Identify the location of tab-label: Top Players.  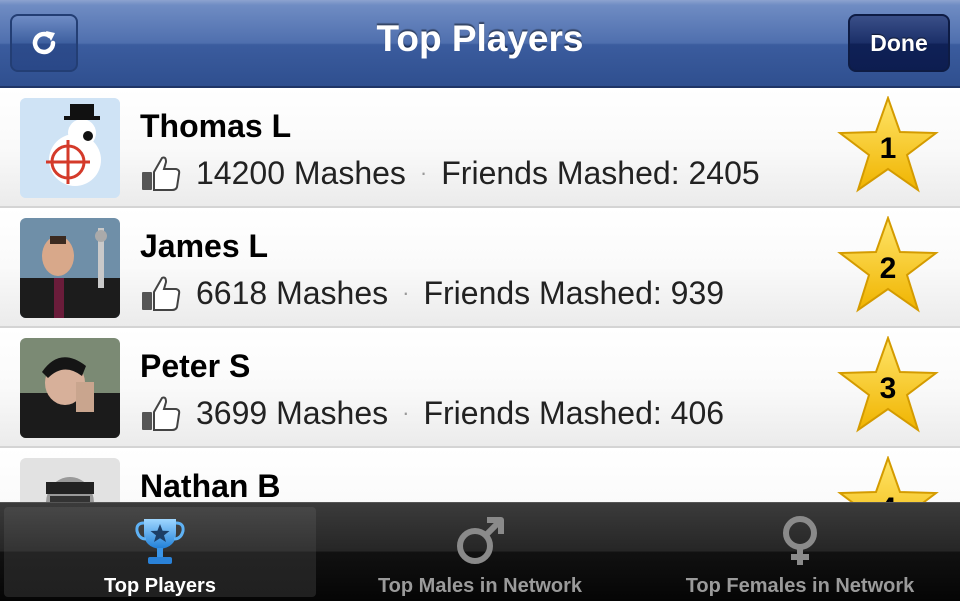
(160, 586).